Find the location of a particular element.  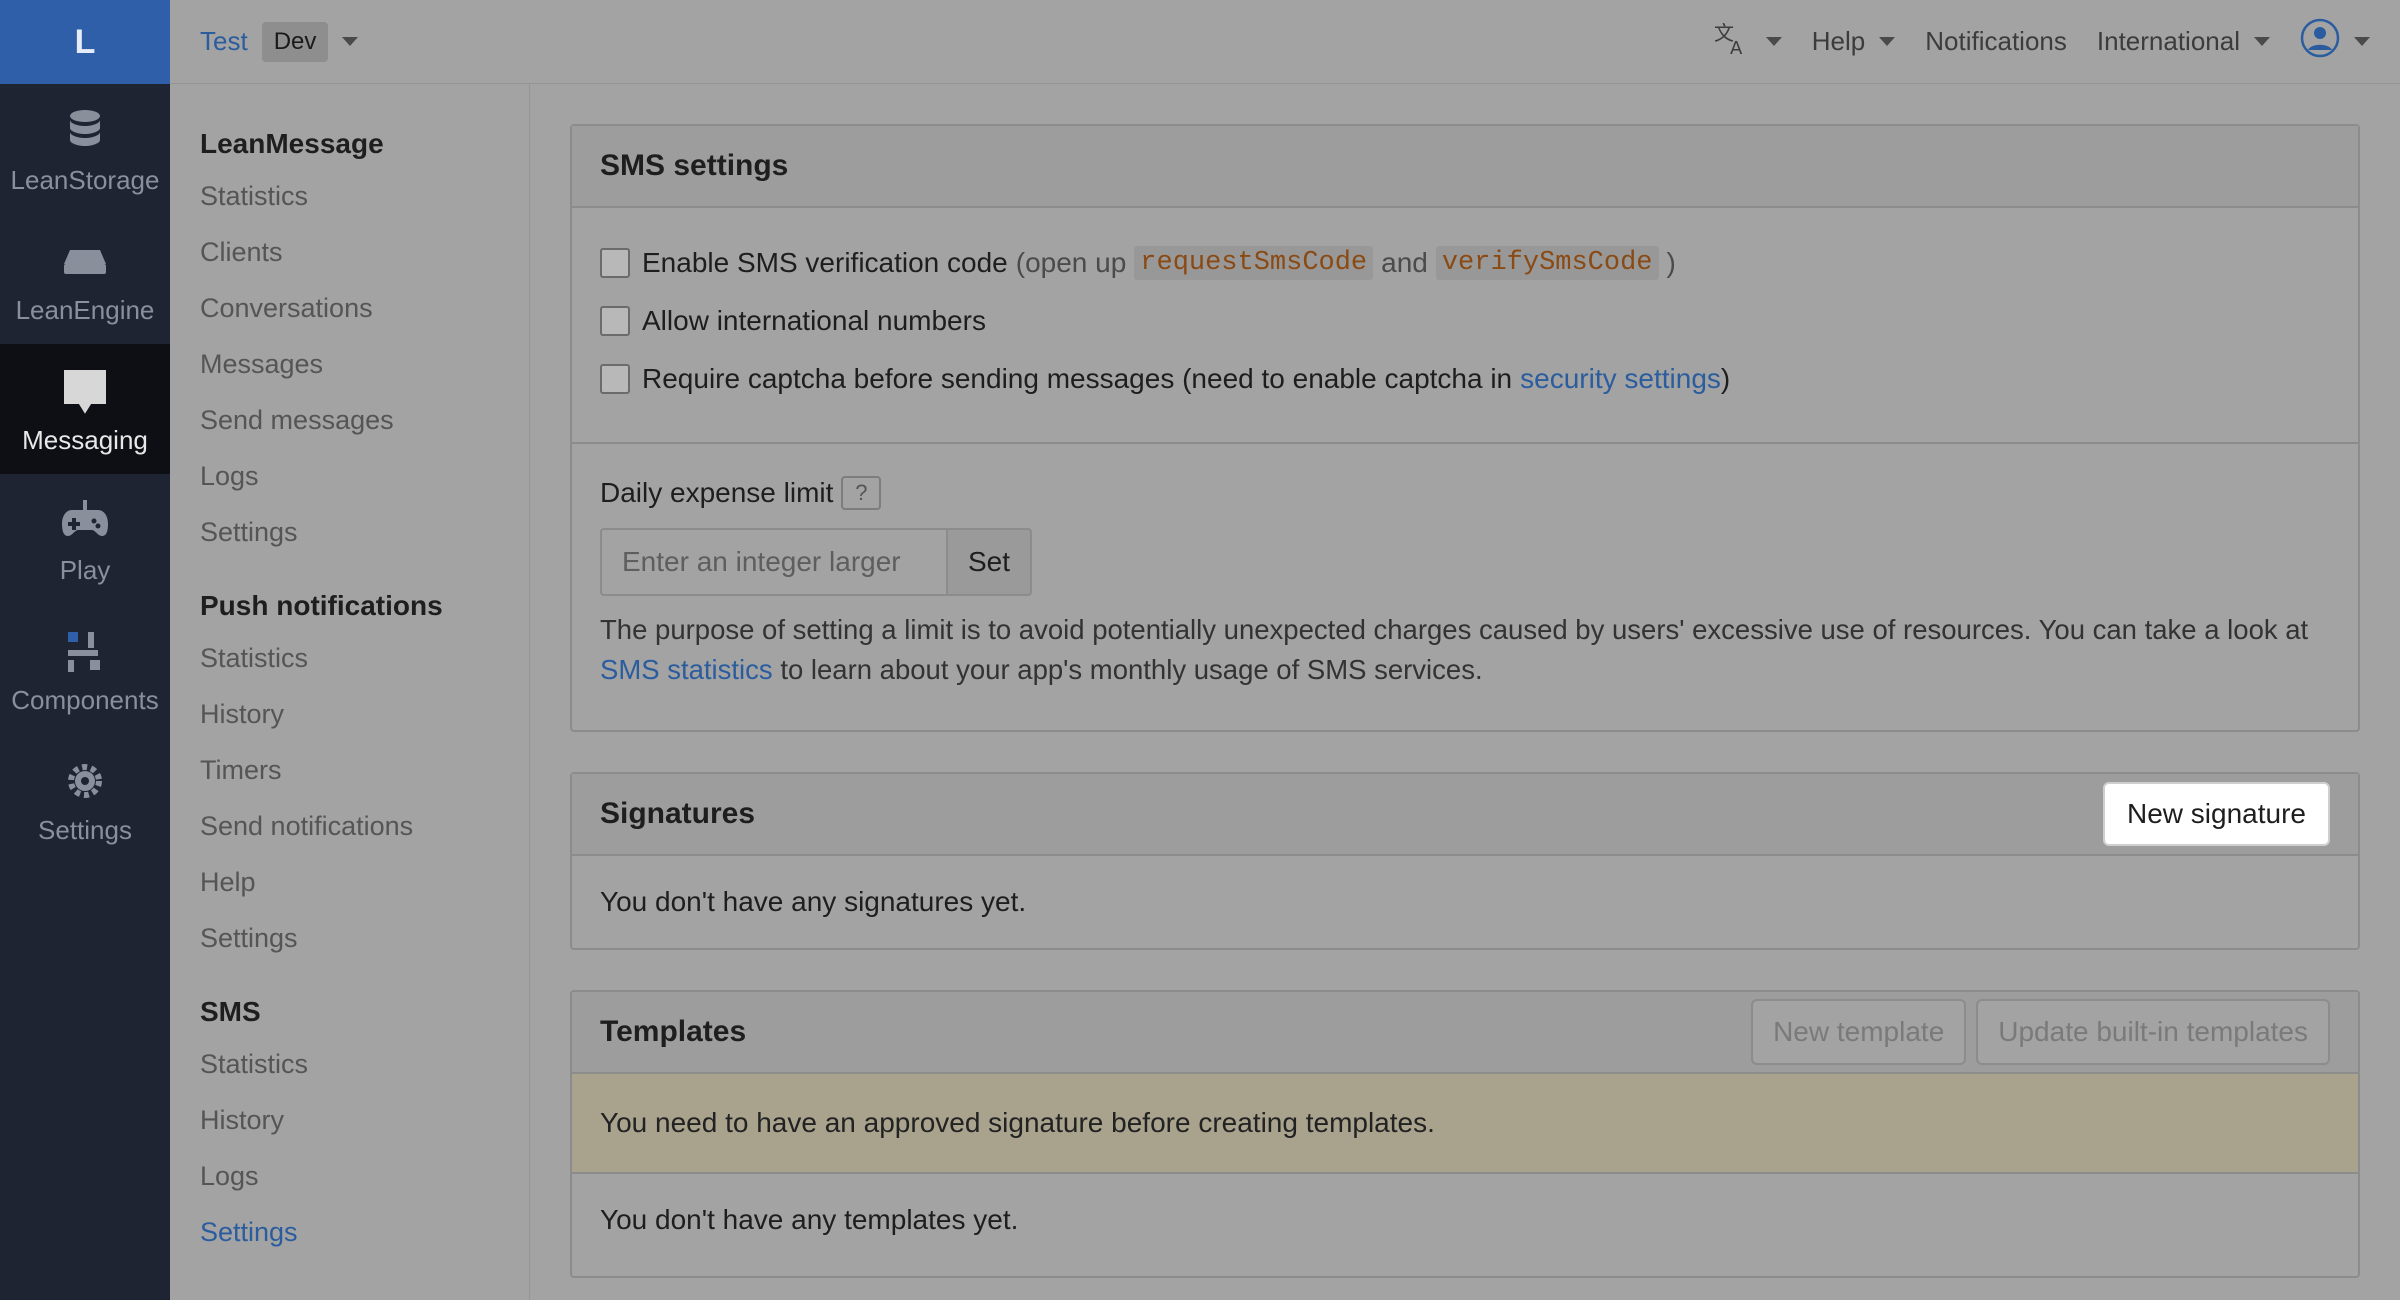

rail-item-messaging: Messaging is located at coordinates (85, 409).